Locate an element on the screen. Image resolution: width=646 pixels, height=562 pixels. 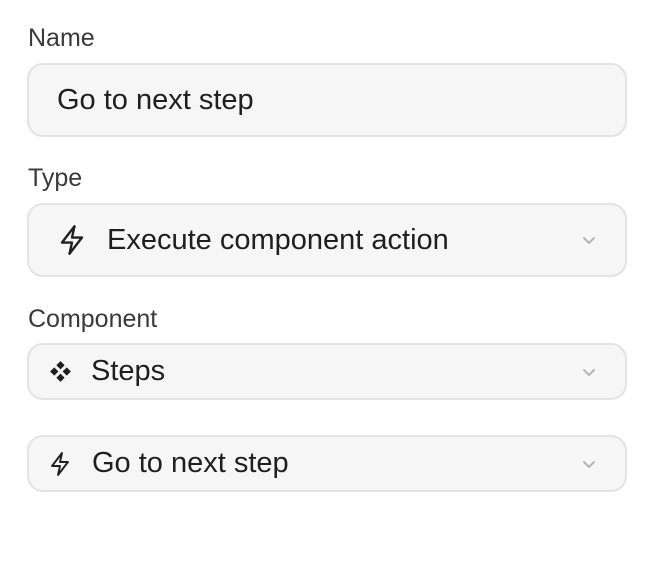
component-diamond-icon is located at coordinates (60, 371).